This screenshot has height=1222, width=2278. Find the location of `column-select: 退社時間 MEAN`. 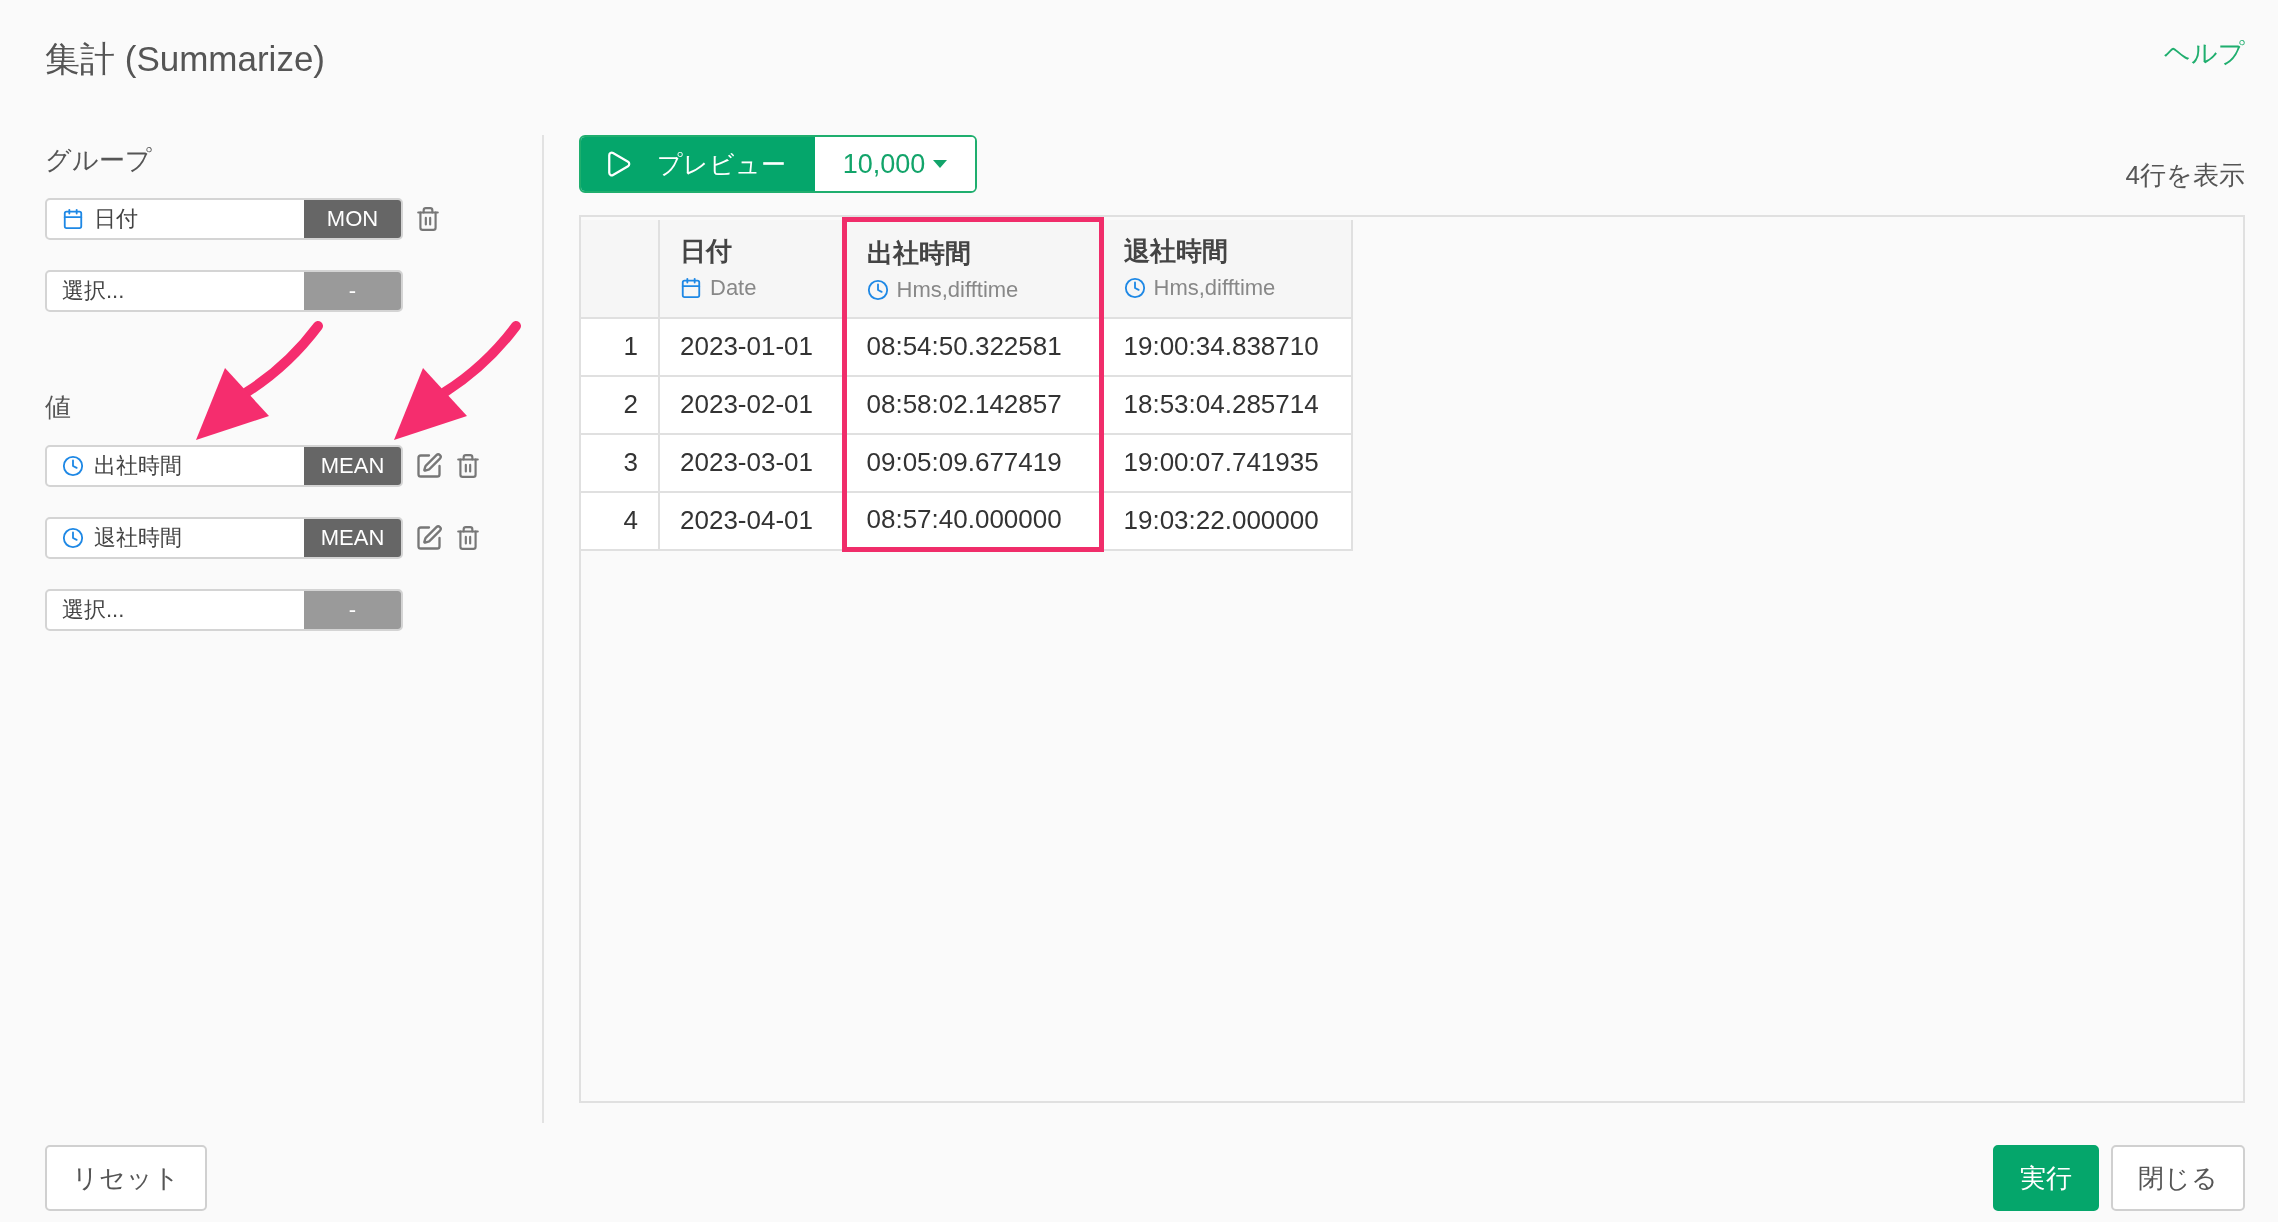

column-select: 退社時間 MEAN is located at coordinates (224, 538).